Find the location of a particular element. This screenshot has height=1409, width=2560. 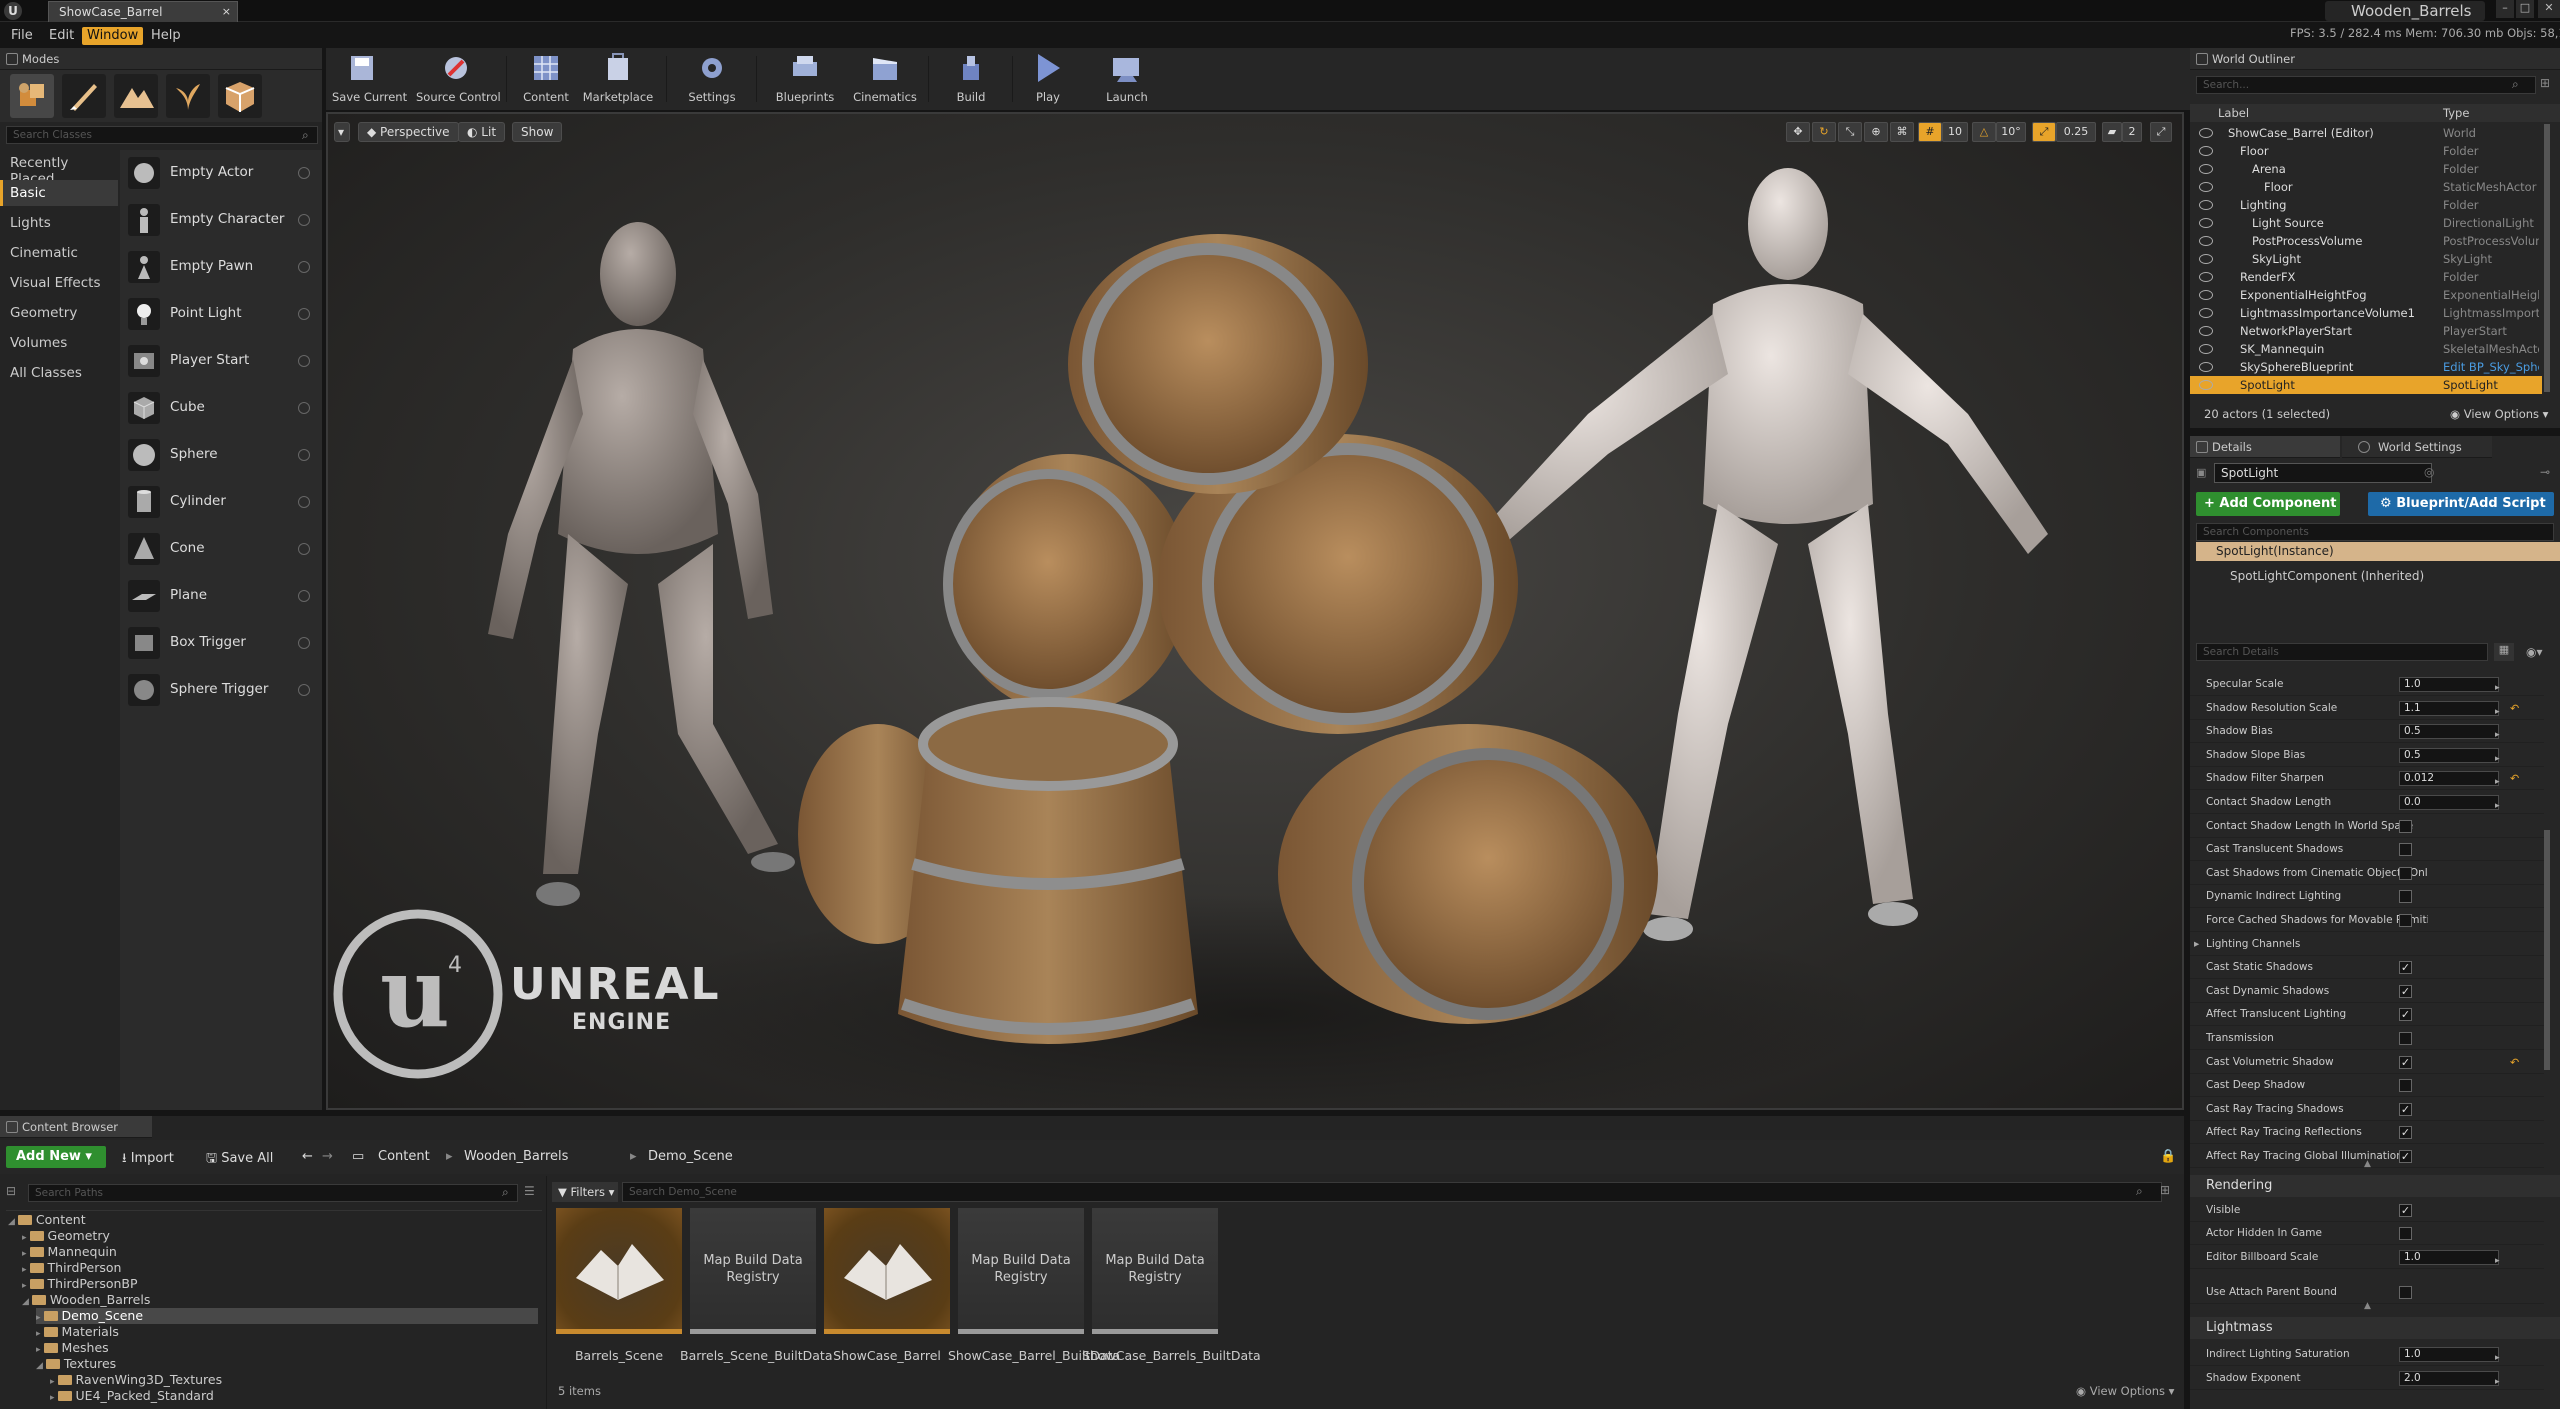

outliner-row: ExponentialHeightFog ExponentialHeightFog is located at coordinates (2366, 295).